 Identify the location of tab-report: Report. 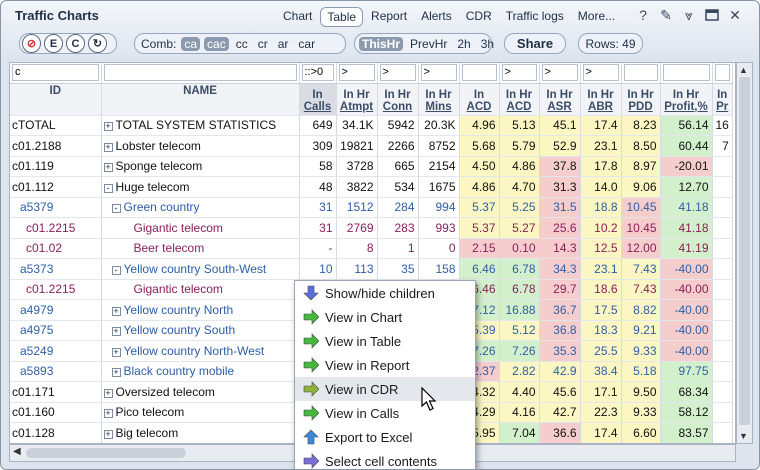
(389, 17).